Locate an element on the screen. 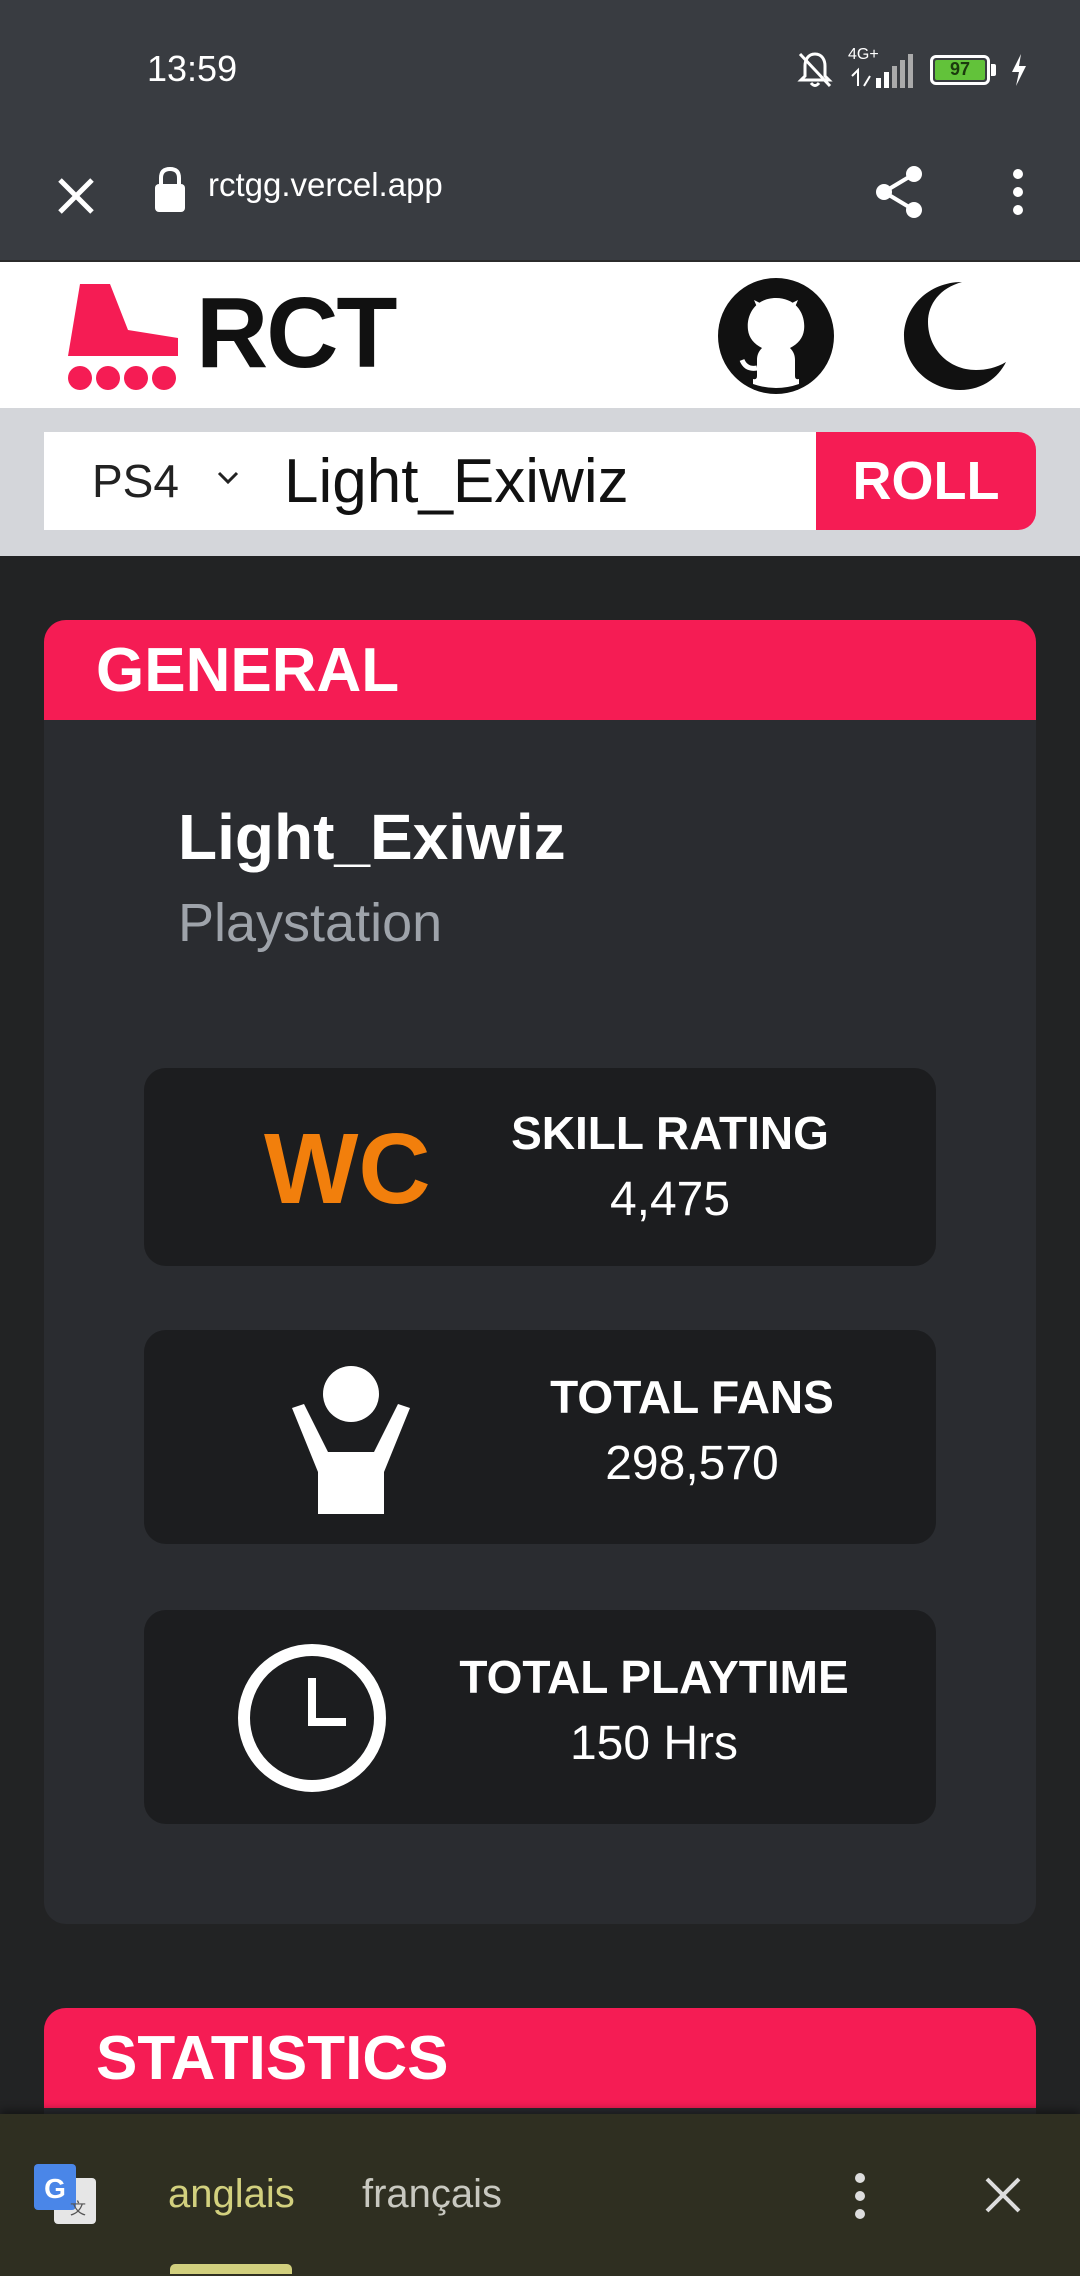 The width and height of the screenshot is (1080, 2276). player-platform: Playstation is located at coordinates (310, 923).